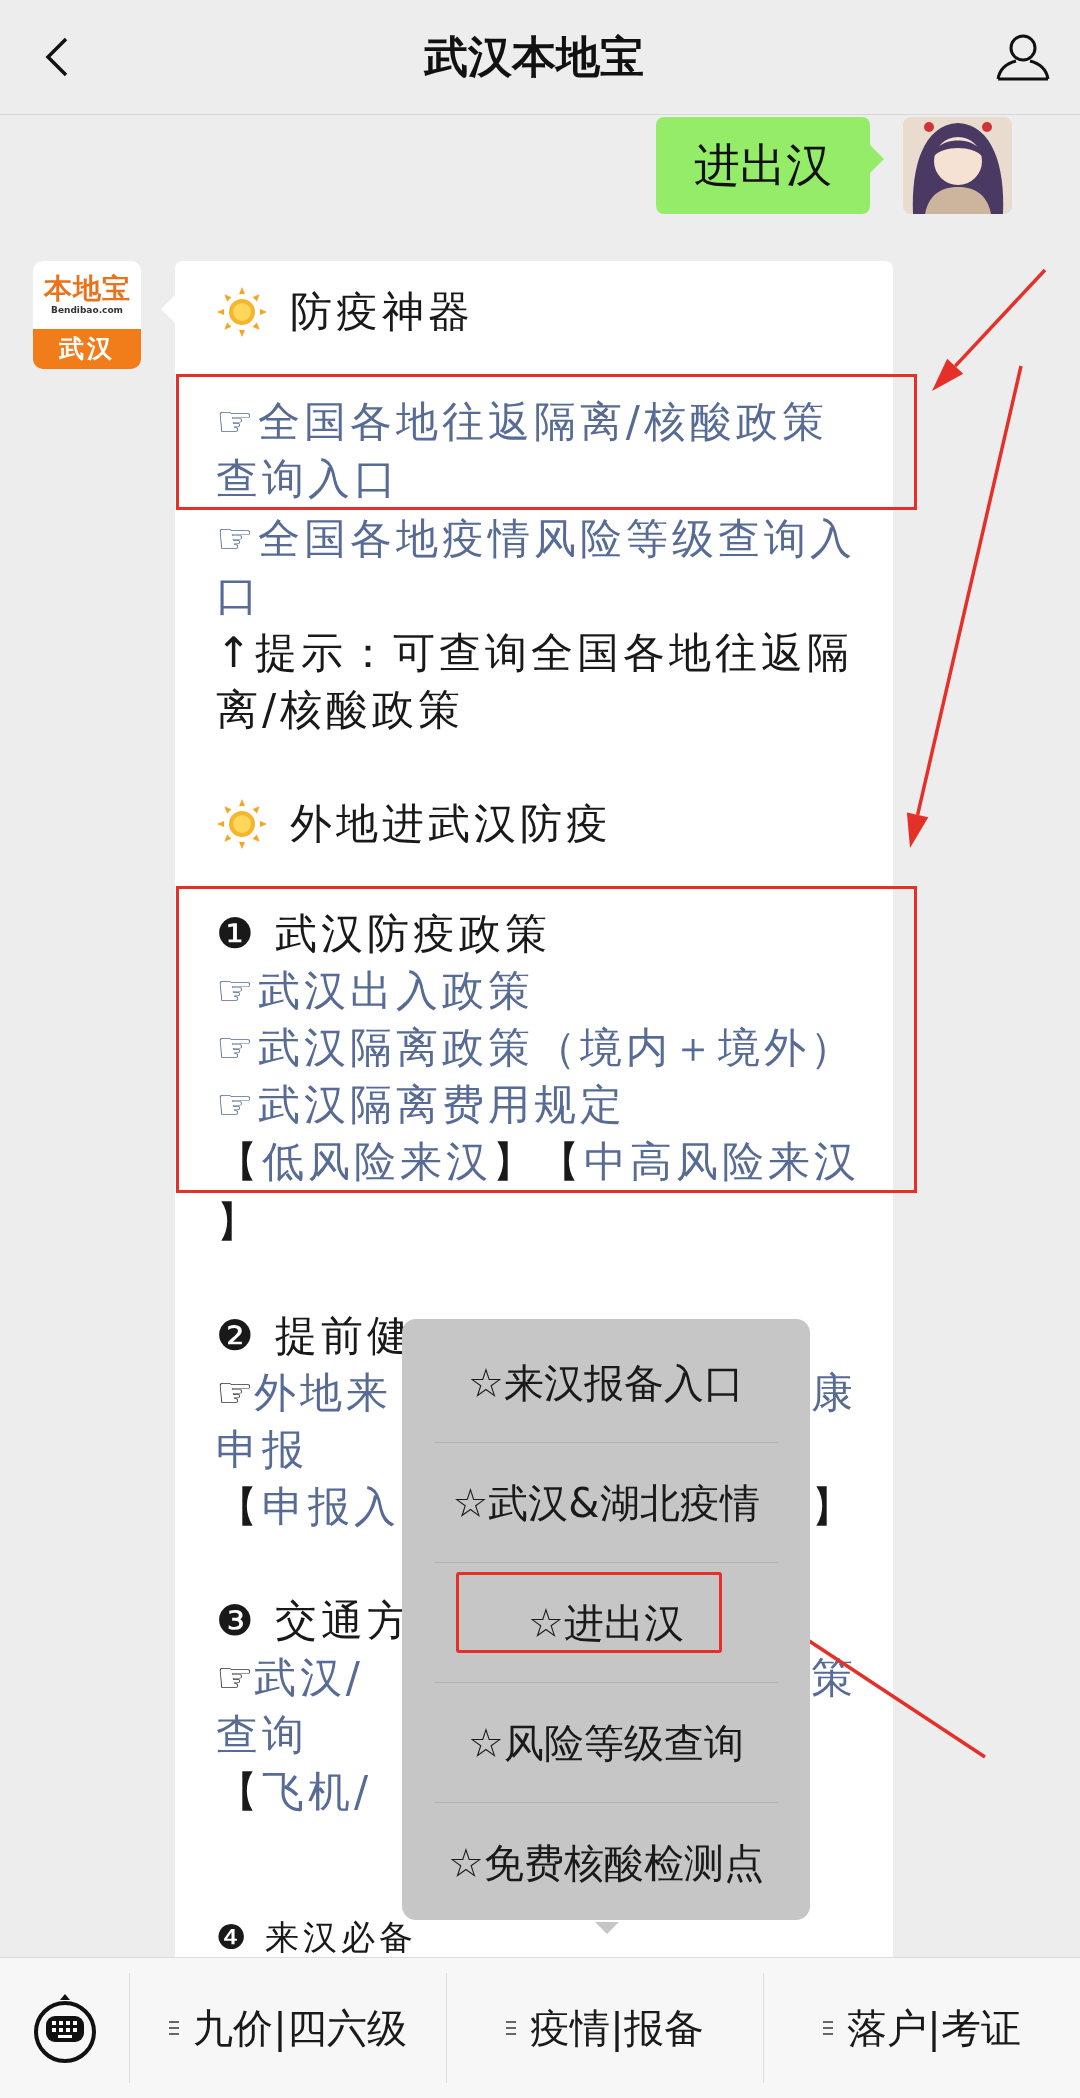 Image resolution: width=1080 pixels, height=2098 pixels. I want to click on link: 外地来, so click(322, 1392).